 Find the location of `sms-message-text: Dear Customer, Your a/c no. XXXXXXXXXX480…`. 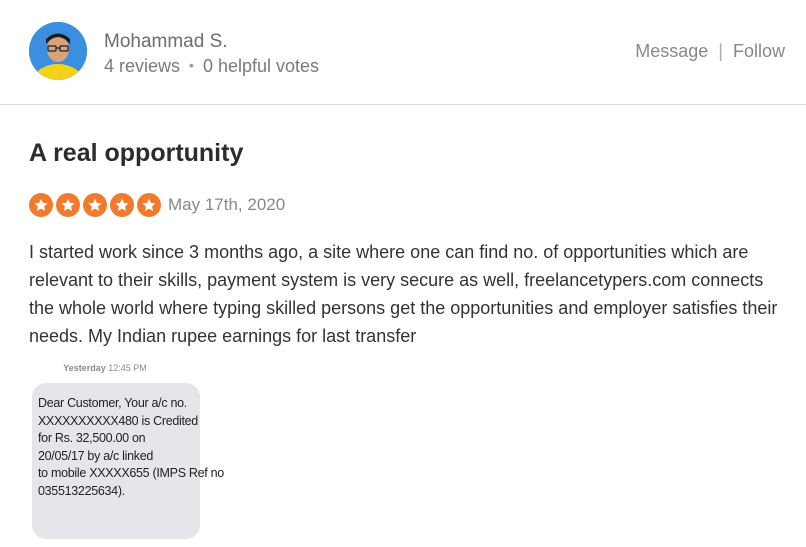

sms-message-text: Dear Customer, Your a/c no. XXXXXXXXXX480… is located at coordinates (131, 447).